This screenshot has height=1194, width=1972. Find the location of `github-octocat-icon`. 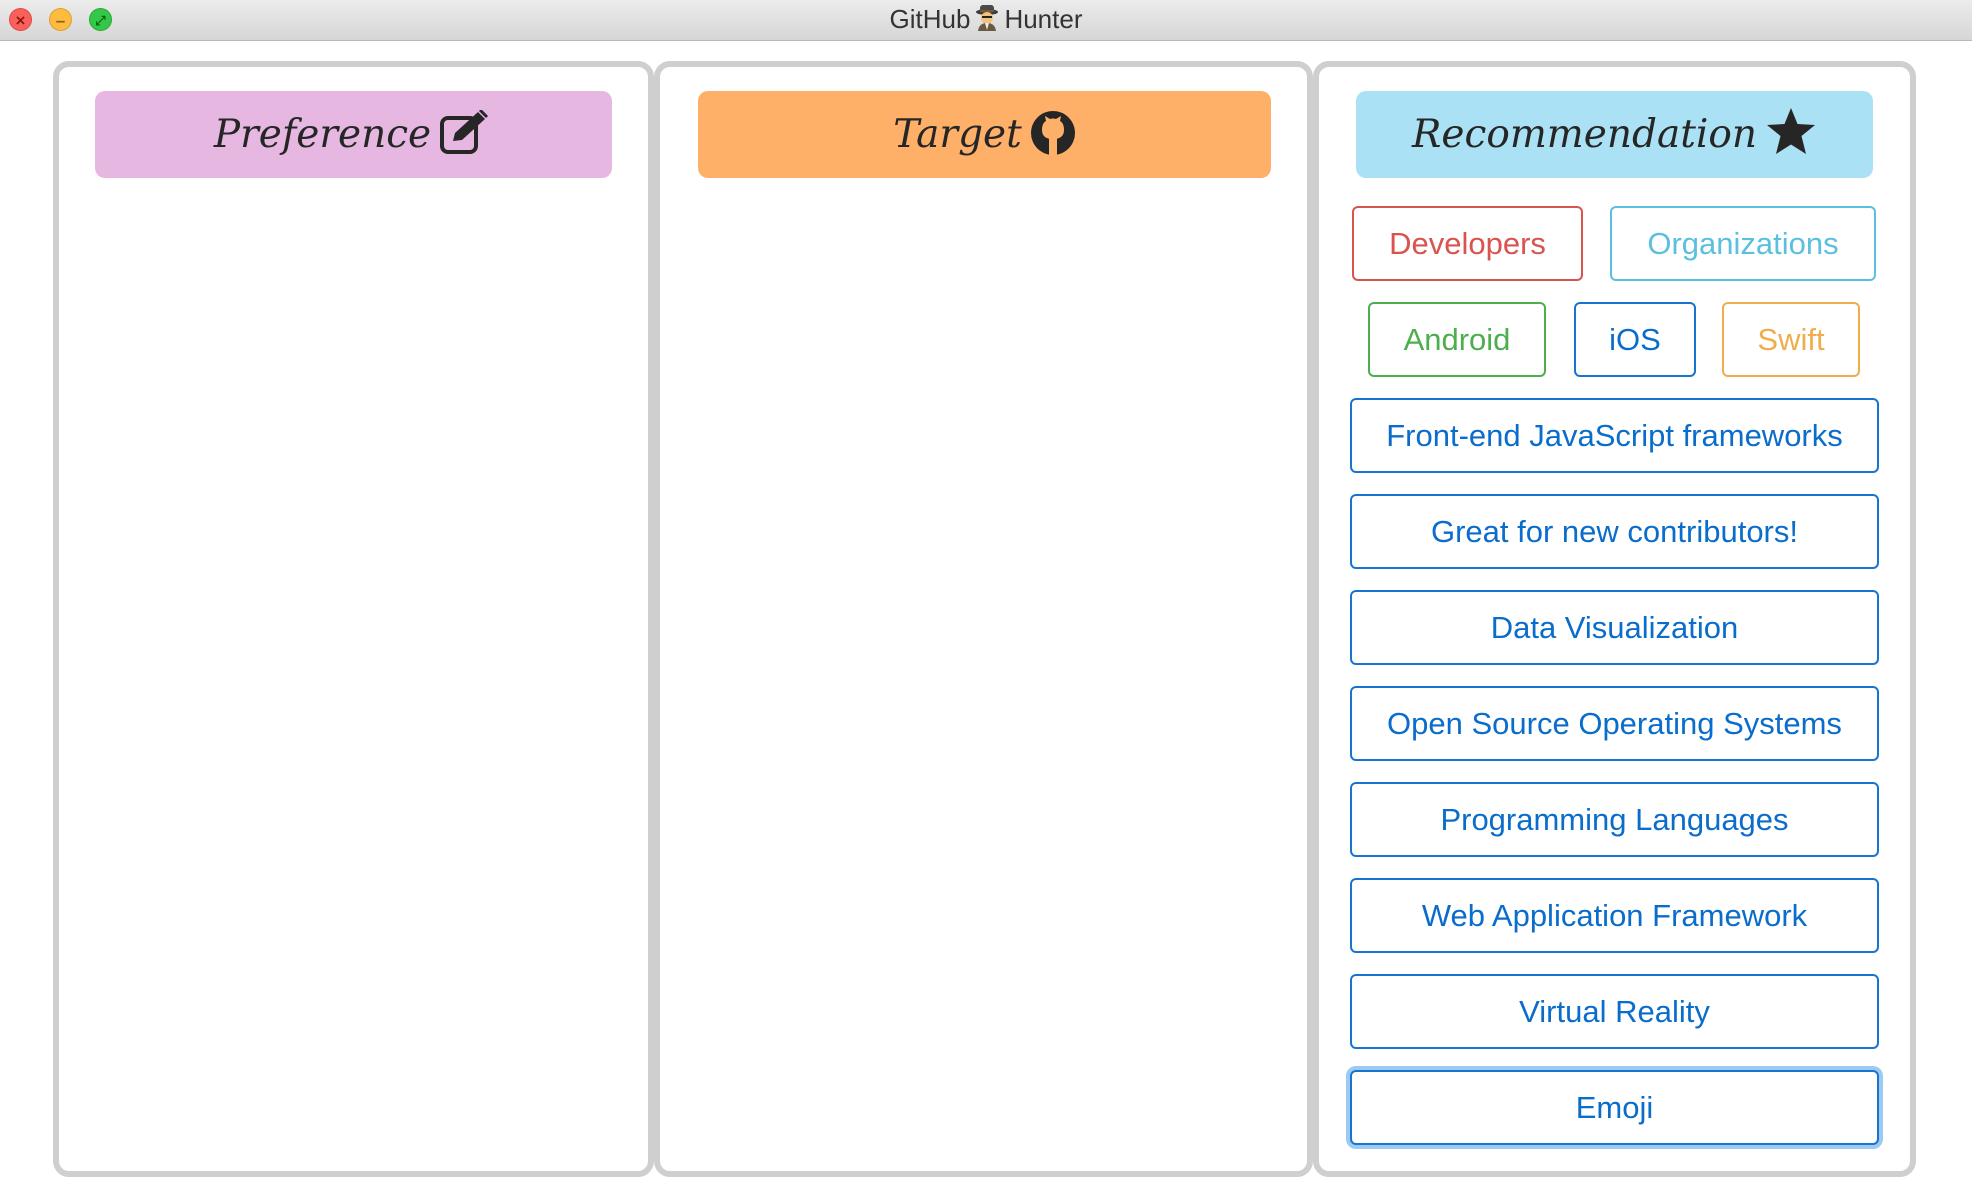

github-octocat-icon is located at coordinates (1052, 133).